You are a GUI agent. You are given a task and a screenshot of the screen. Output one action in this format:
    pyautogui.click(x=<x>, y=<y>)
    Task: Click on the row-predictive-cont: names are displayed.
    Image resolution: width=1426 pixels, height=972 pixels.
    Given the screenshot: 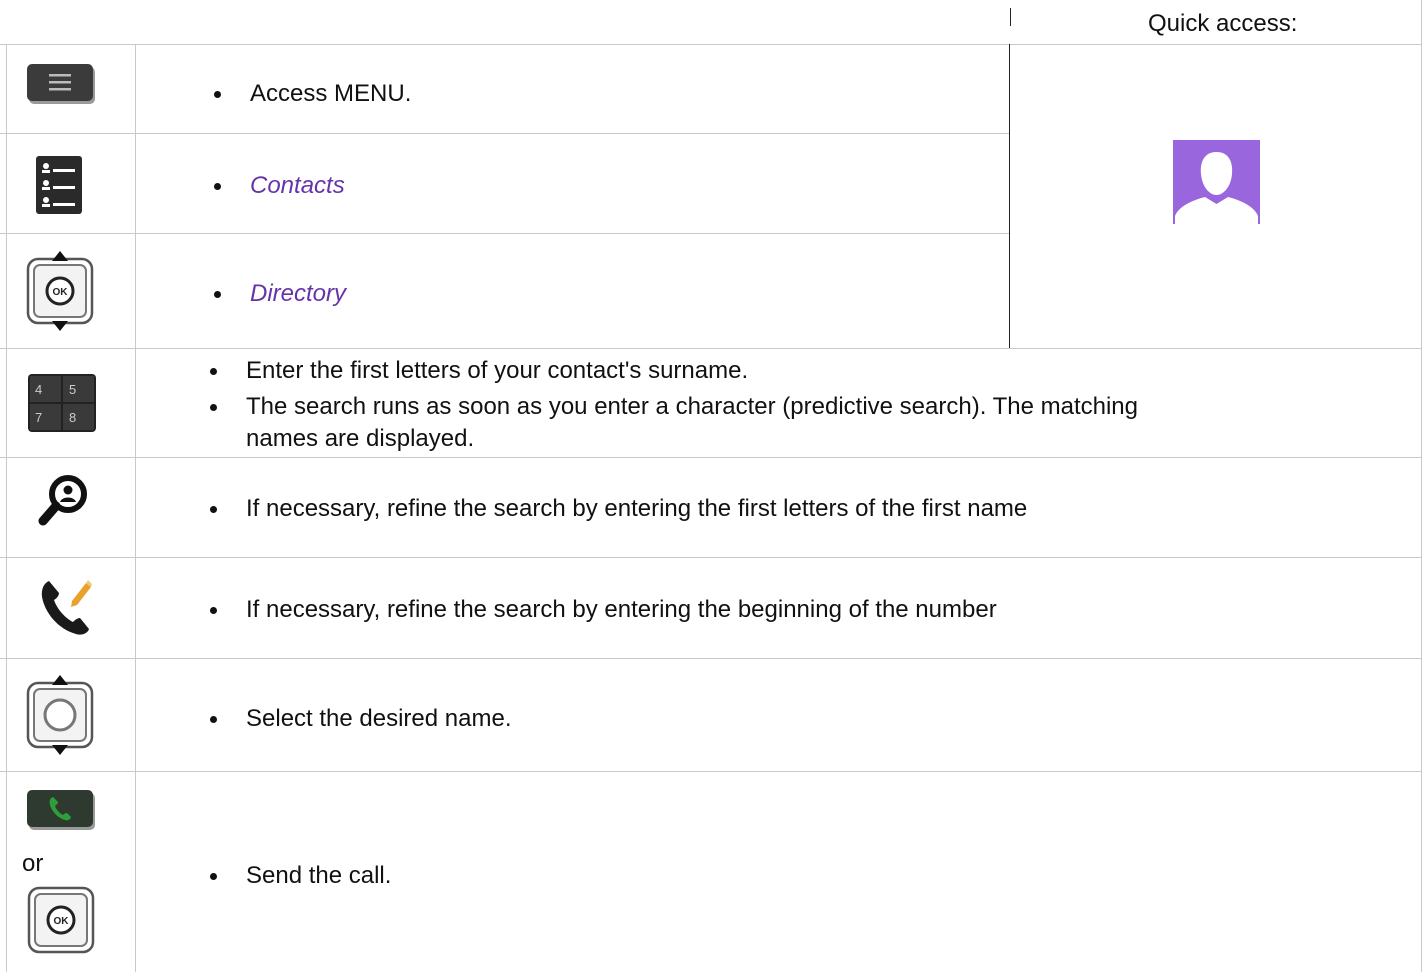 What is the action you would take?
    pyautogui.click(x=360, y=439)
    